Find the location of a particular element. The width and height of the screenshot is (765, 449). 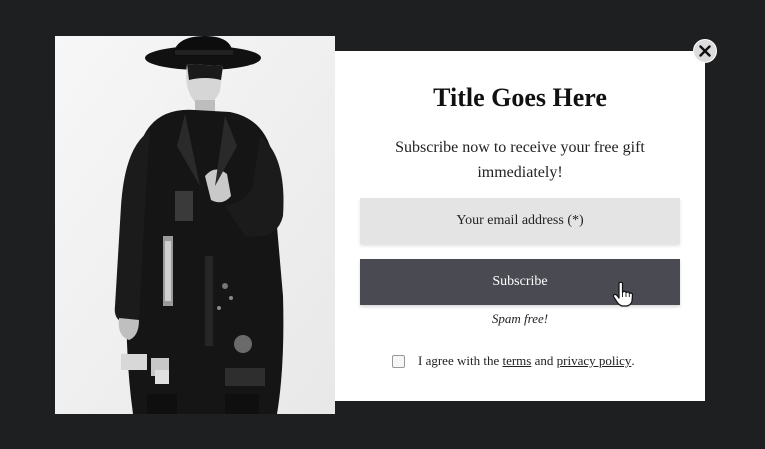

privacy-policy-link: privacy policy is located at coordinates (594, 361).